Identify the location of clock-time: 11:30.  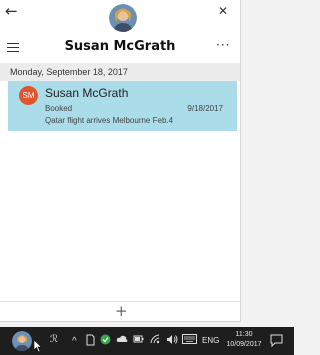
(244, 334).